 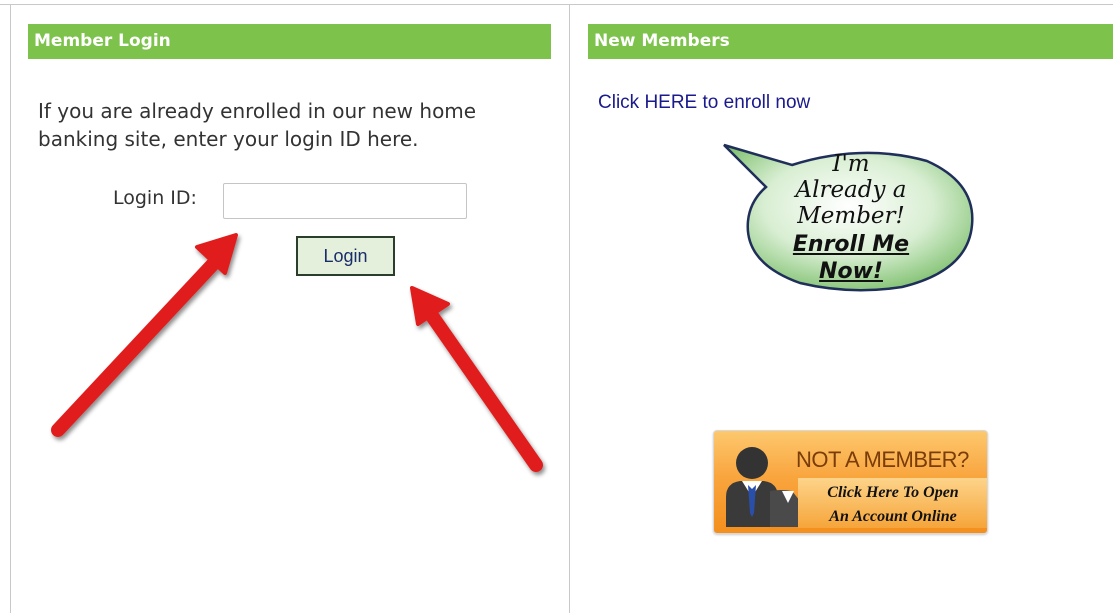 I want to click on login-id-input, so click(x=345, y=201).